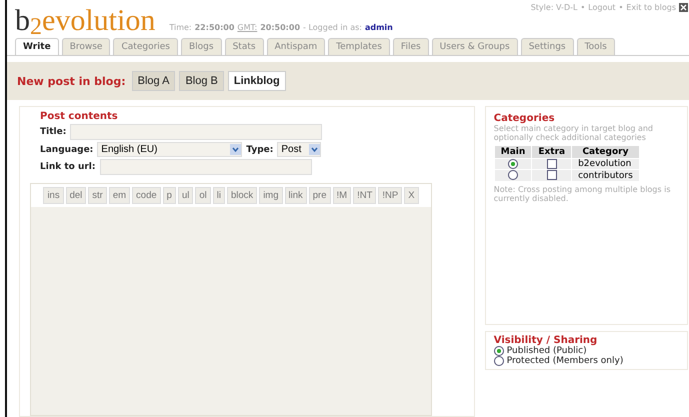 This screenshot has width=689, height=417. I want to click on column-header: Category, so click(606, 152).